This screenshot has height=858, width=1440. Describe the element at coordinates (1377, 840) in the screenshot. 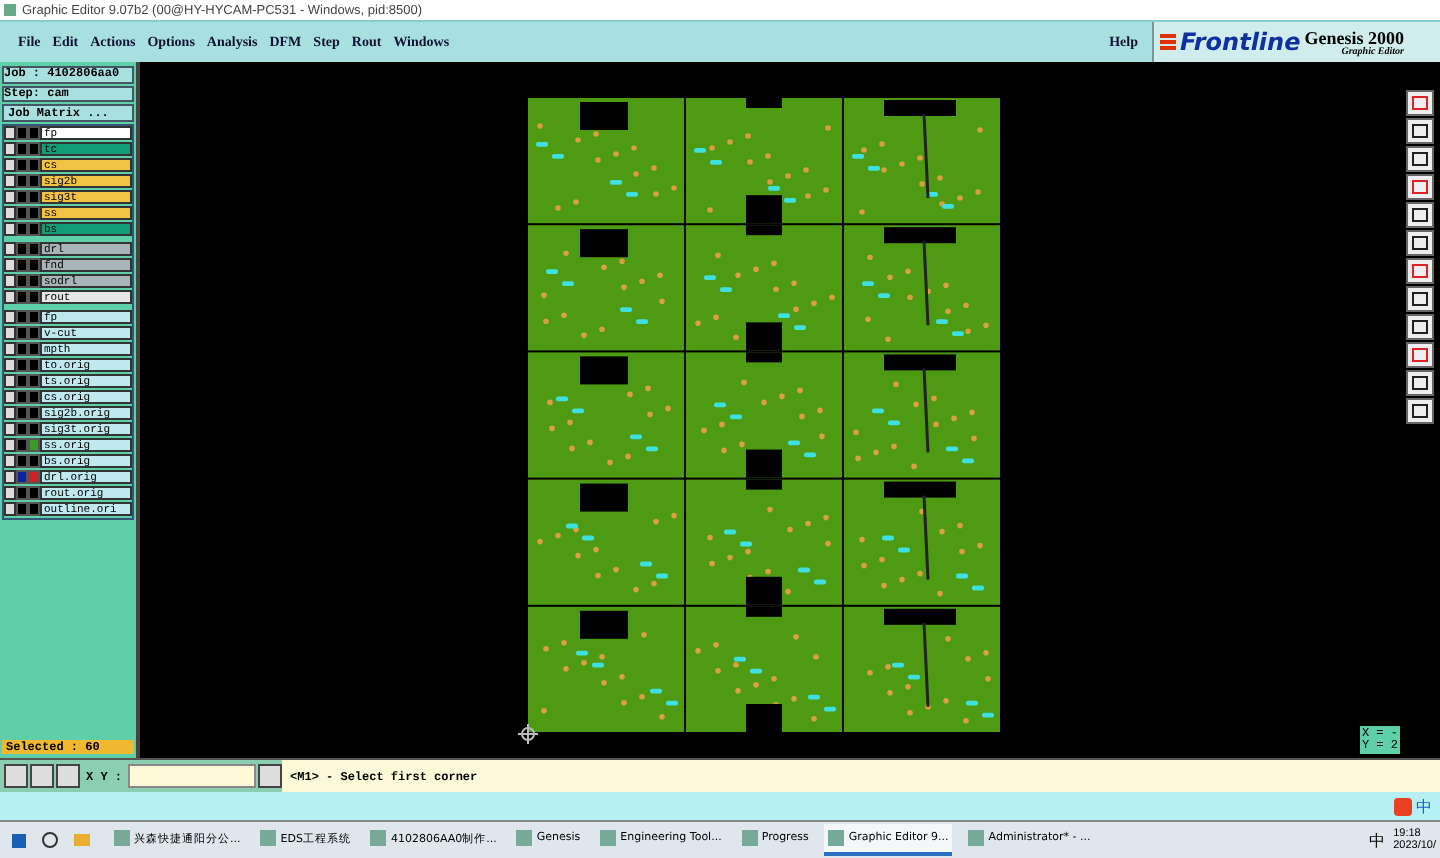

I see `tray-ime: 中` at that location.